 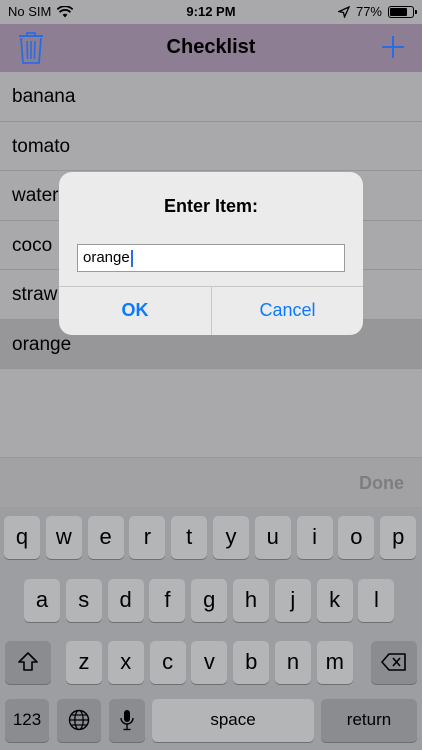 I want to click on key-x: x, so click(x=125, y=662).